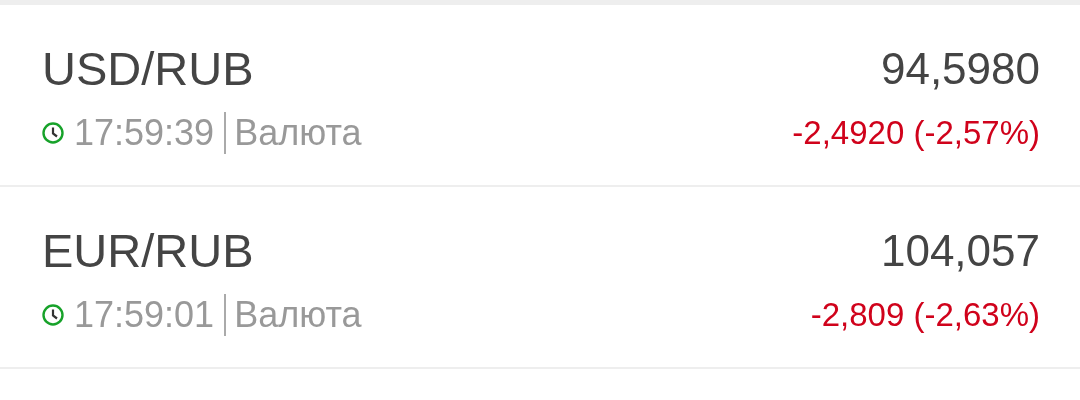 This screenshot has width=1080, height=400. I want to click on price-change: -2,4920 (-2,57%), so click(916, 133).